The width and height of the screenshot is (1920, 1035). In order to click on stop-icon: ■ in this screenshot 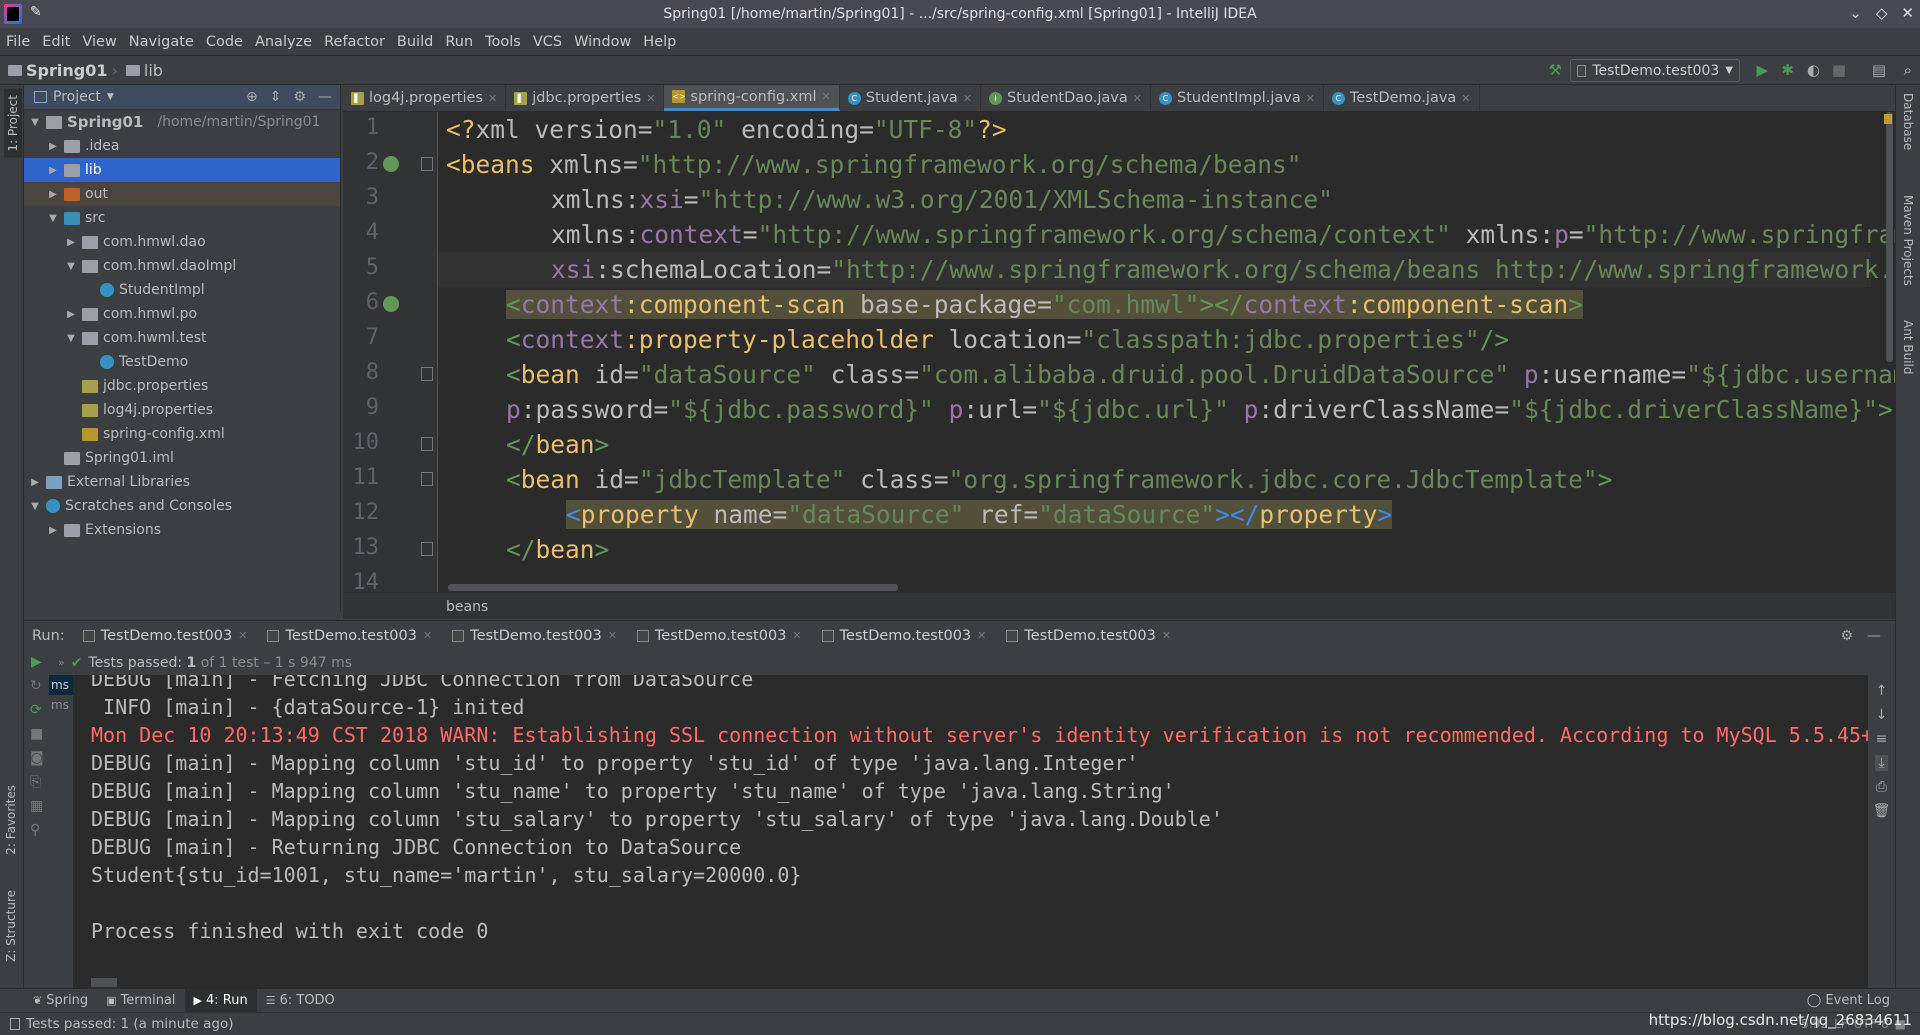, I will do `click(1839, 70)`.